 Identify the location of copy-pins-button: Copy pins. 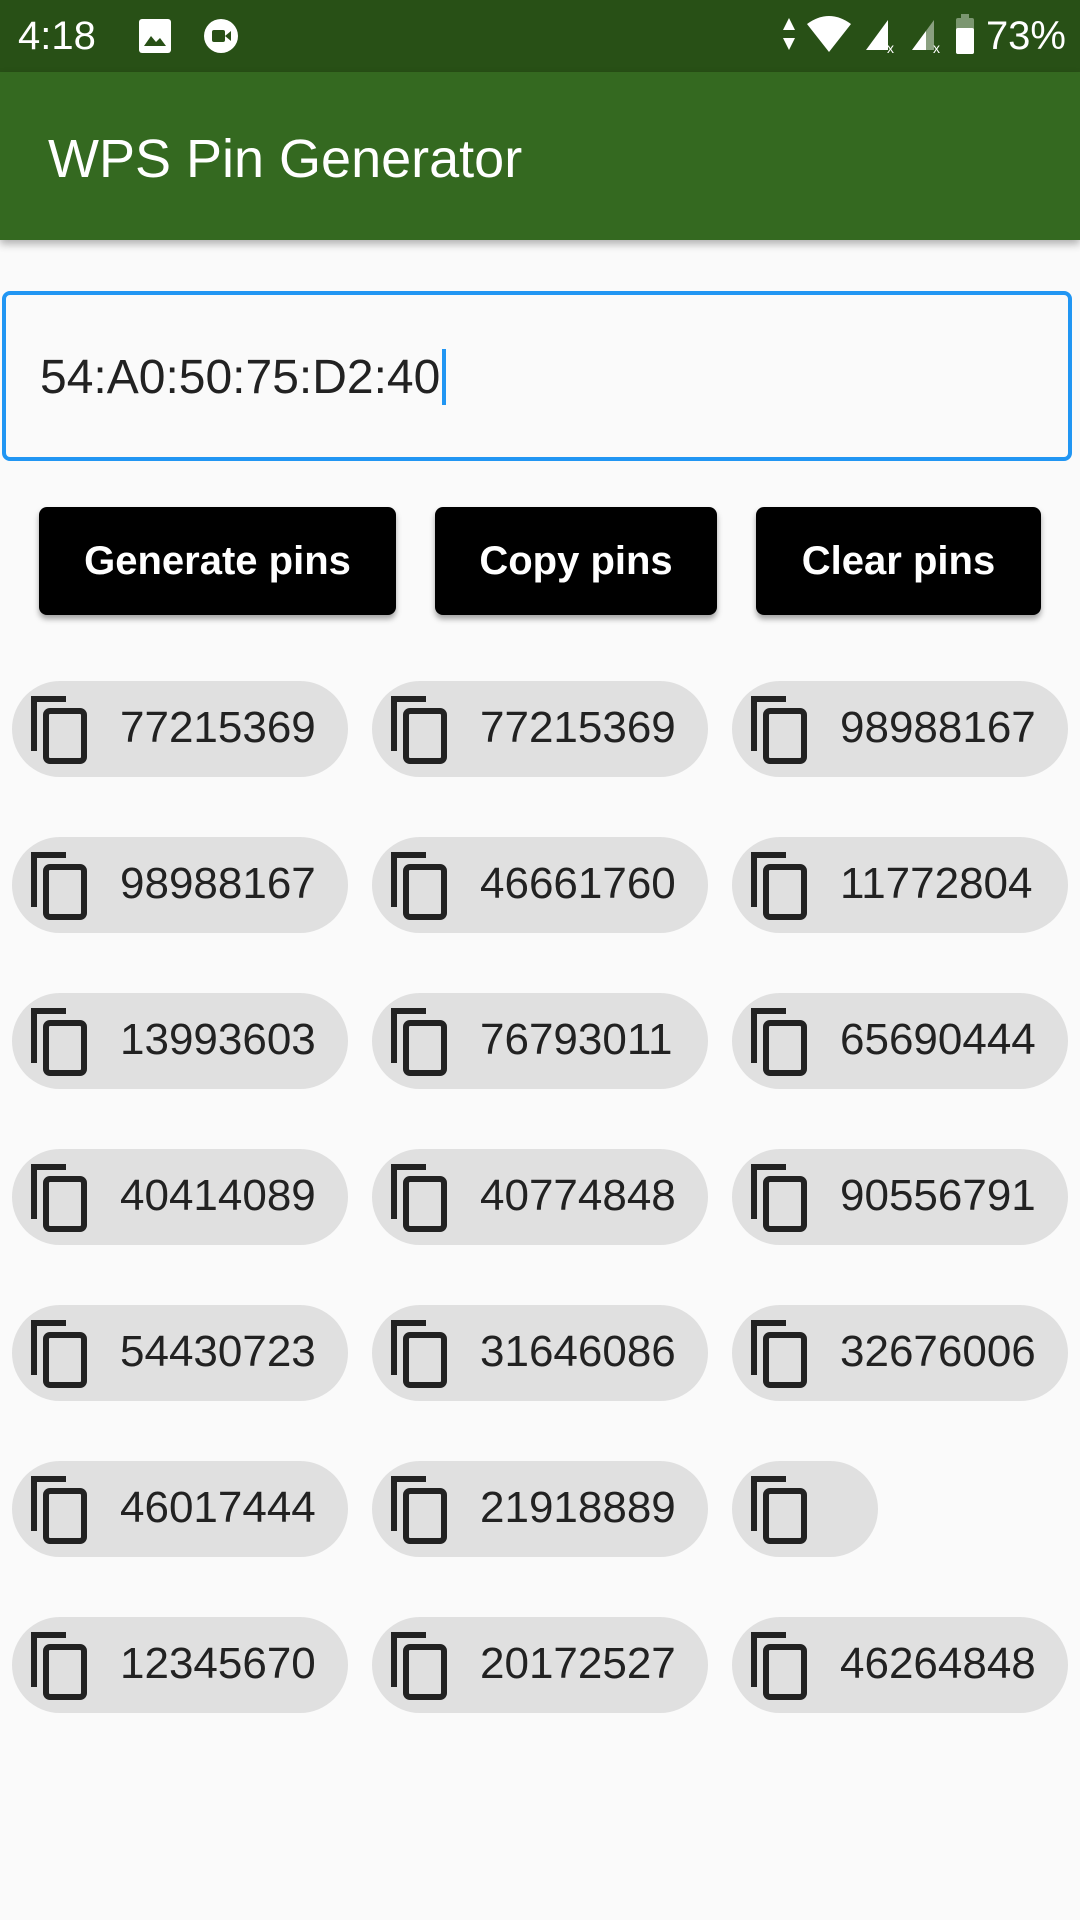
(576, 561).